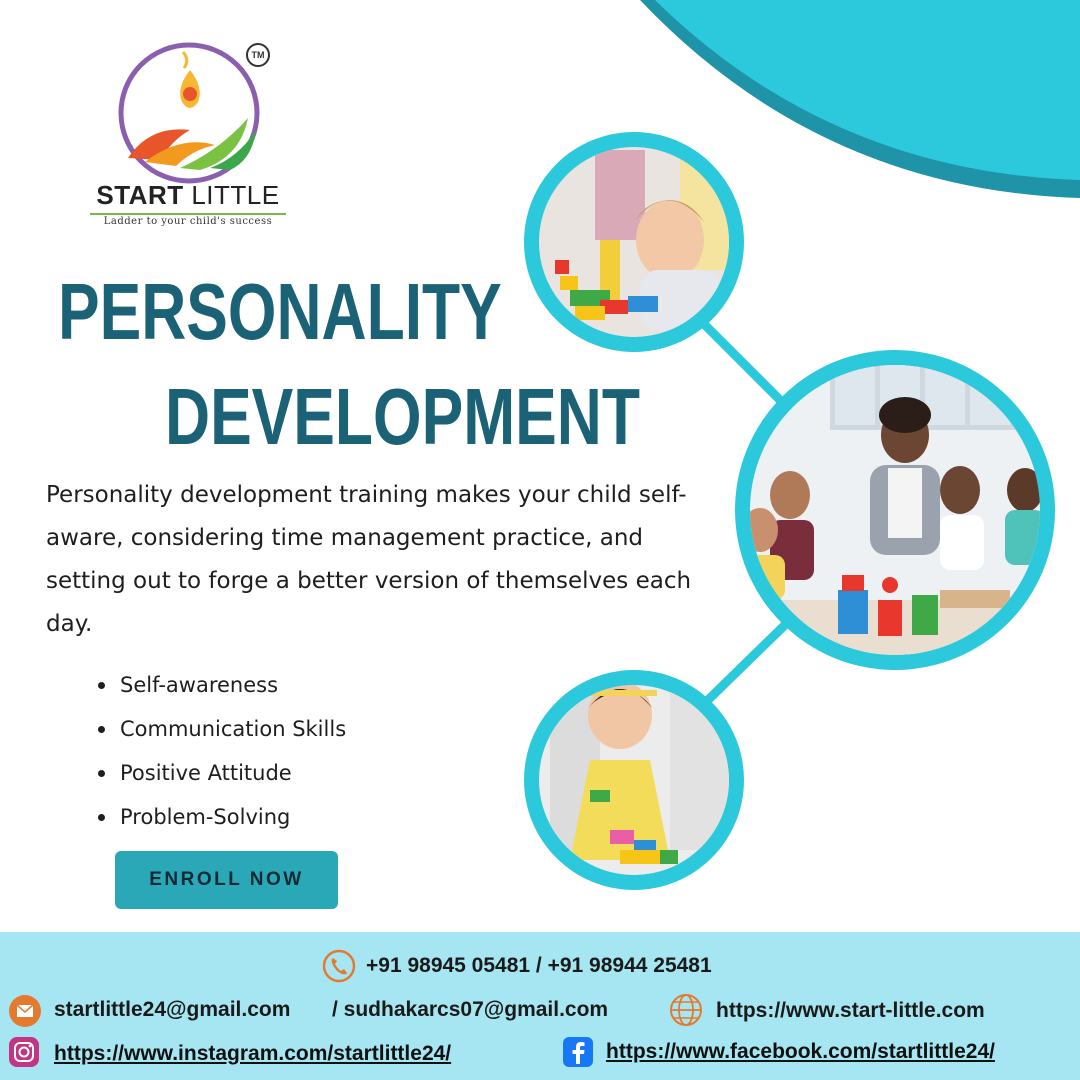 The height and width of the screenshot is (1080, 1080). I want to click on photo-toddler-blocks, so click(634, 242).